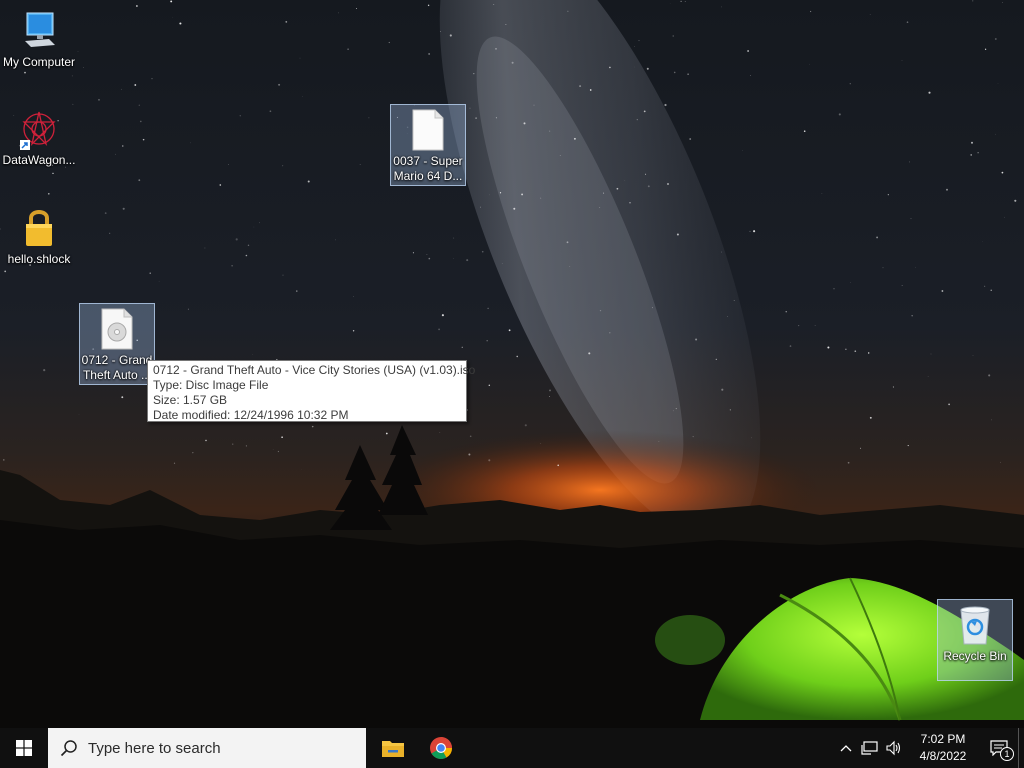 This screenshot has height=768, width=1024. I want to click on network-icon, so click(869, 748).